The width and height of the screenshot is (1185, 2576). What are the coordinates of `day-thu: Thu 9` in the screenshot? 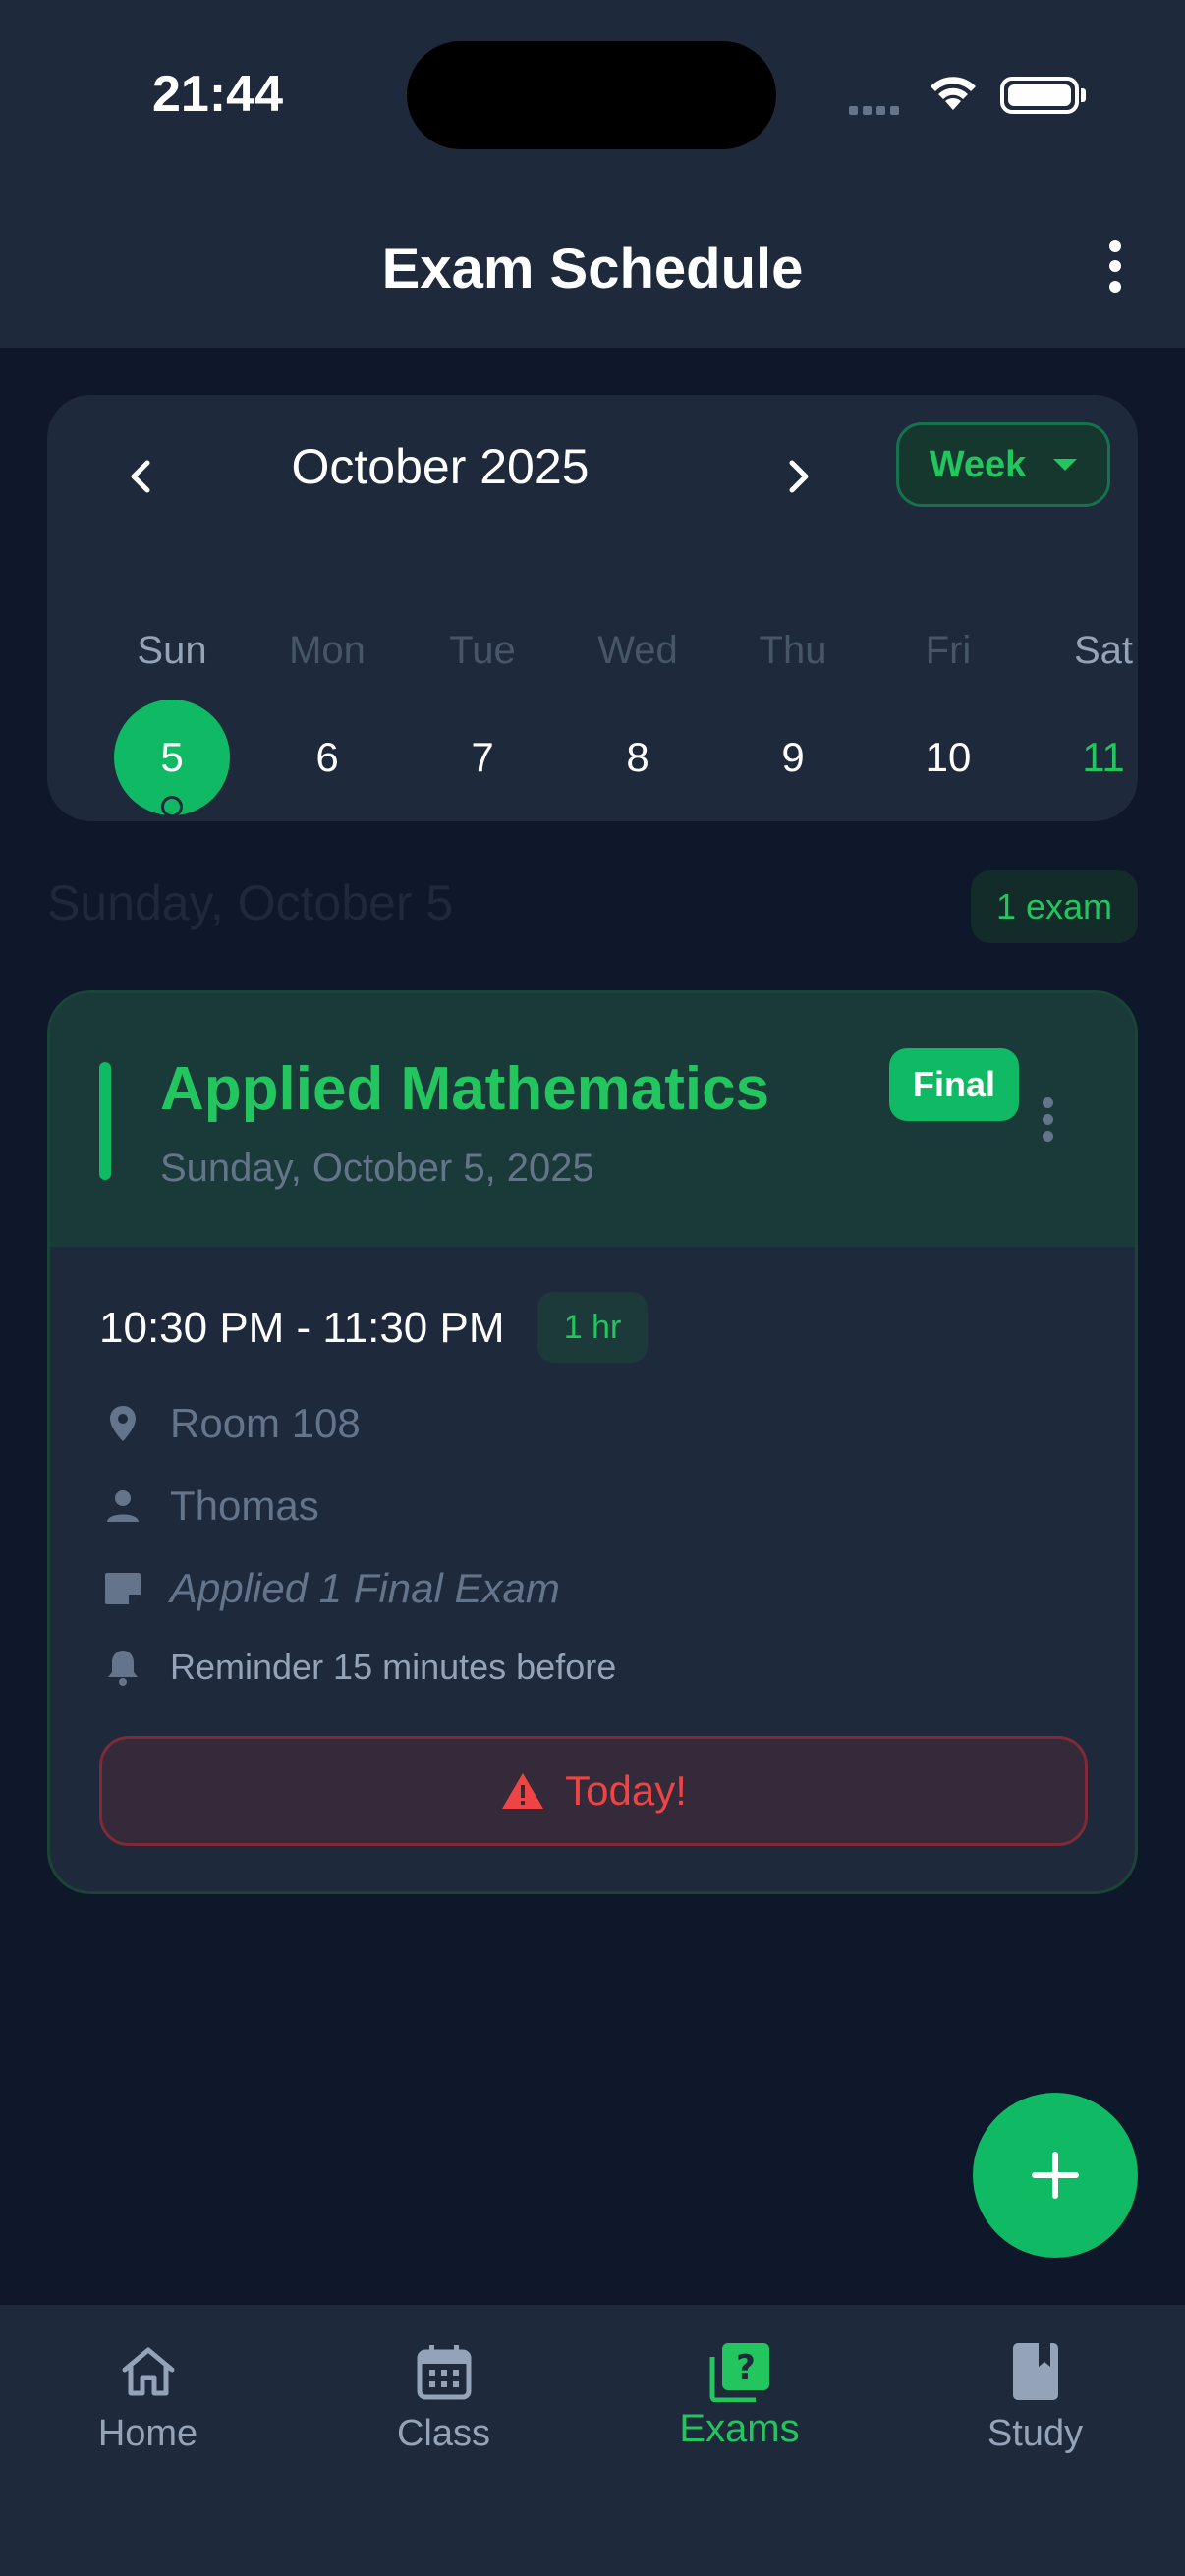 It's located at (793, 718).